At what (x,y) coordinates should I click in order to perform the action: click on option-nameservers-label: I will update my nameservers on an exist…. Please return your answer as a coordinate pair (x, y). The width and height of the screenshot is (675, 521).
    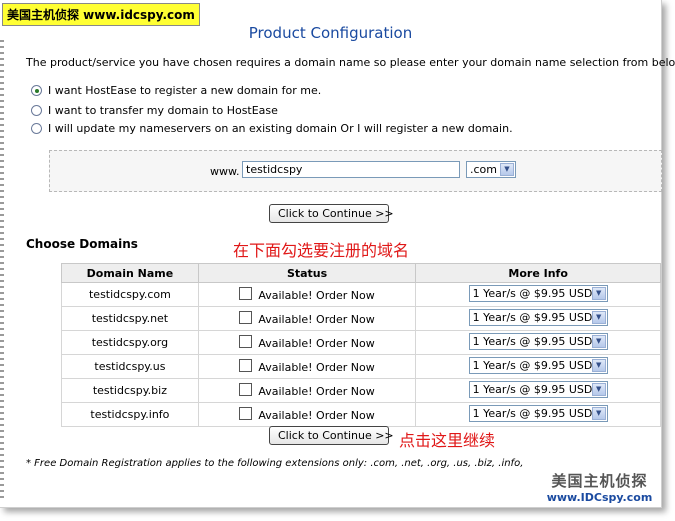
    Looking at the image, I should click on (280, 128).